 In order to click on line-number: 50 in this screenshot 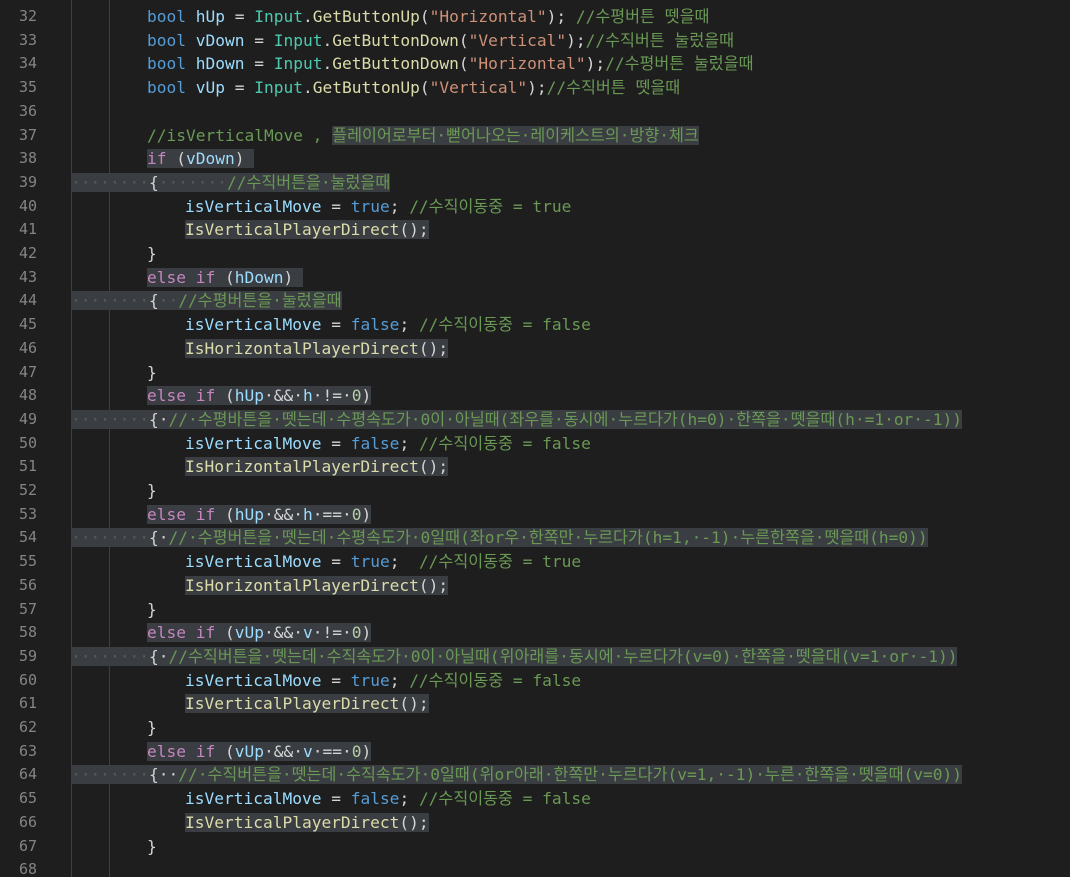, I will do `click(27, 442)`.